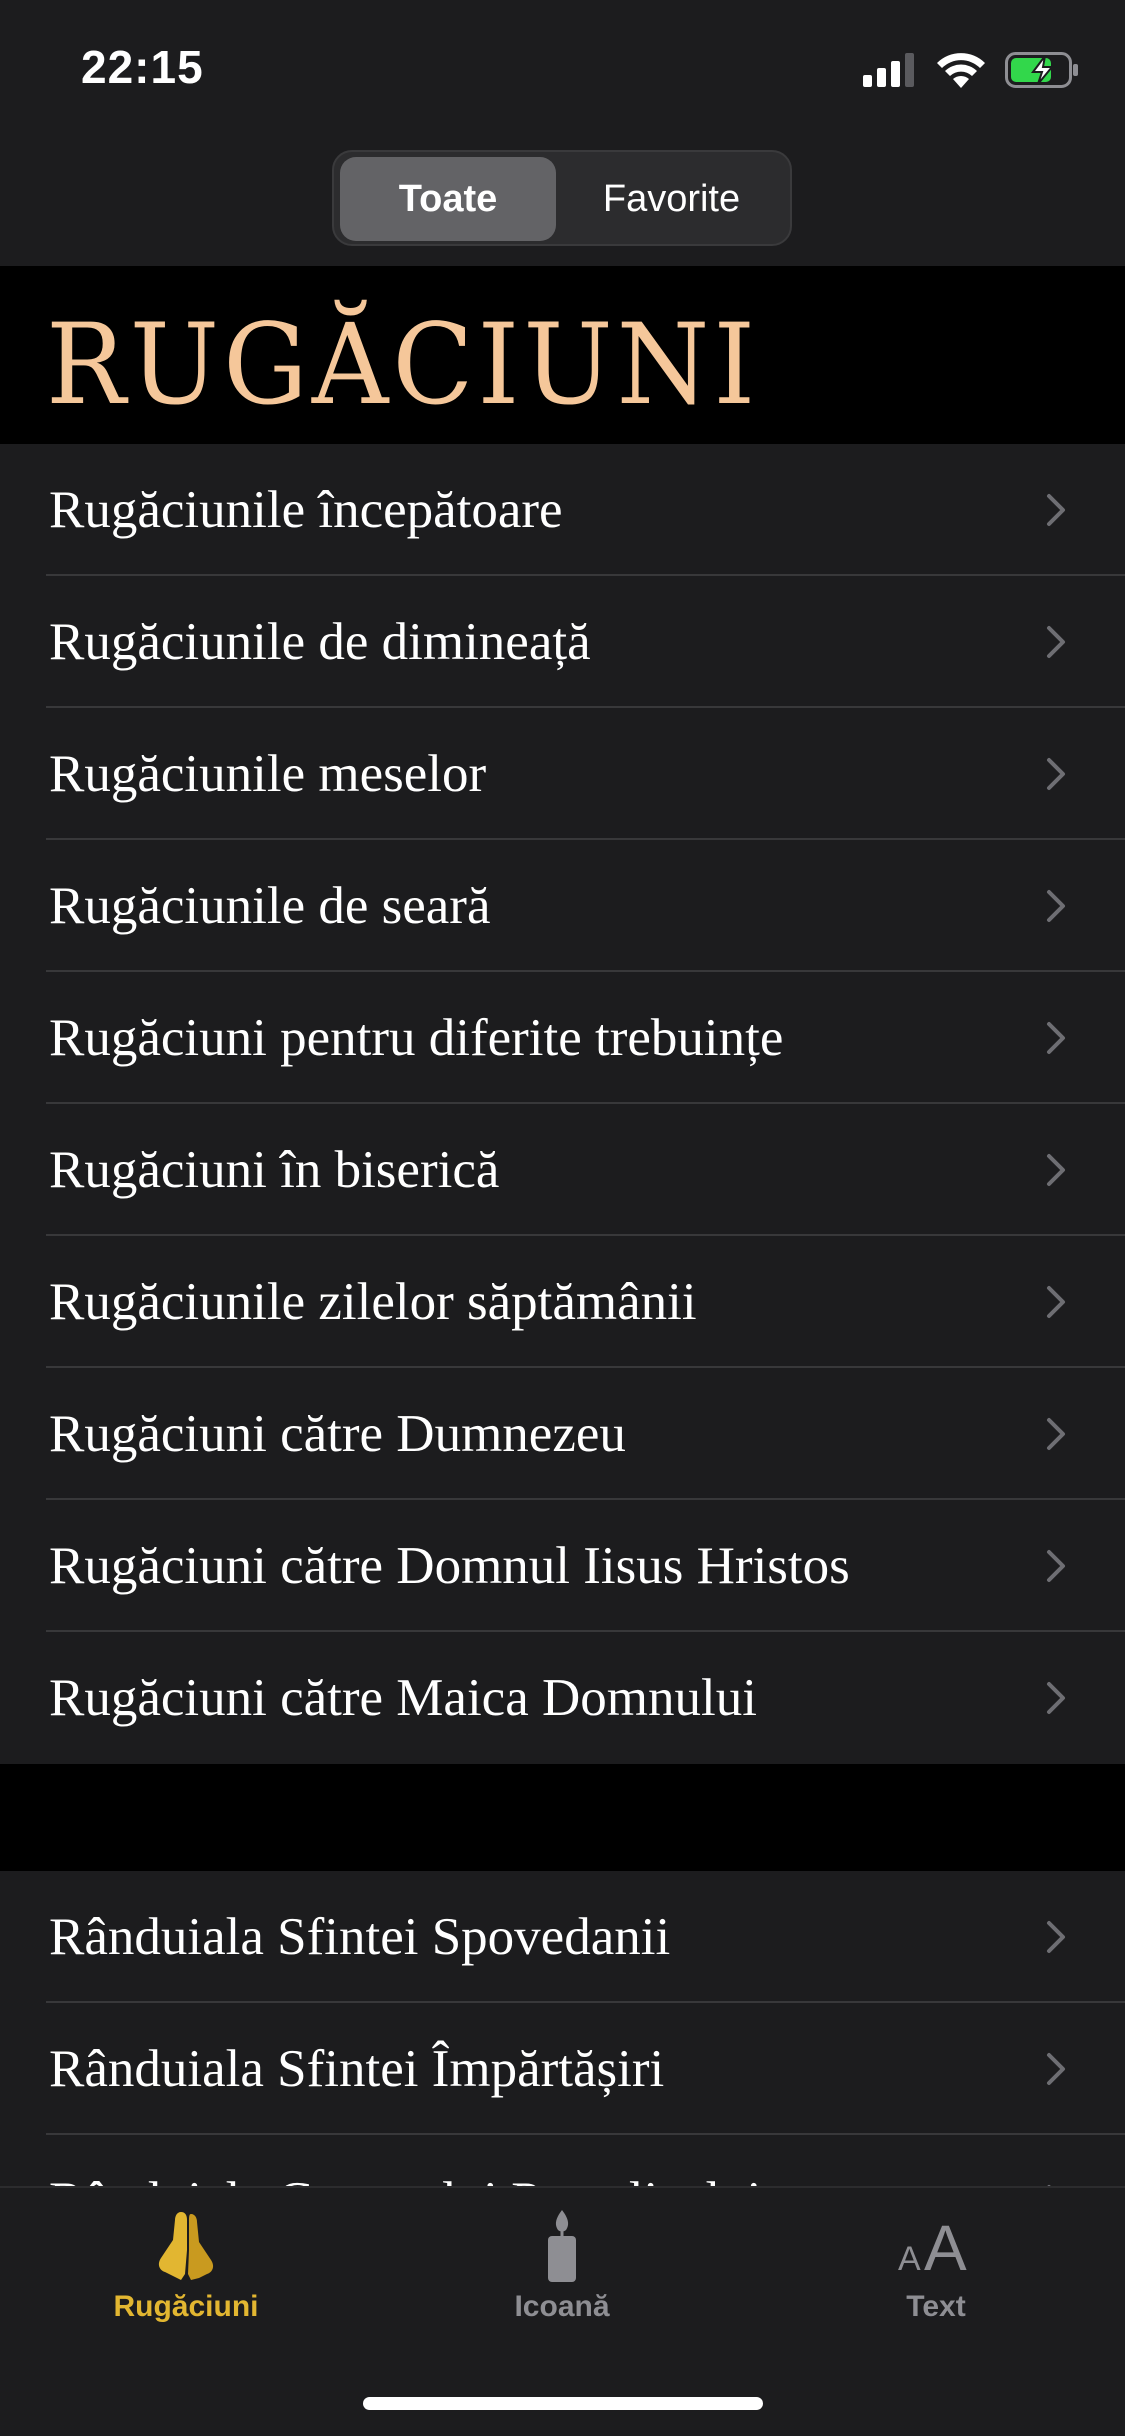 This screenshot has width=1125, height=2436. I want to click on section-banner: RUGĂCIUNI, so click(562, 355).